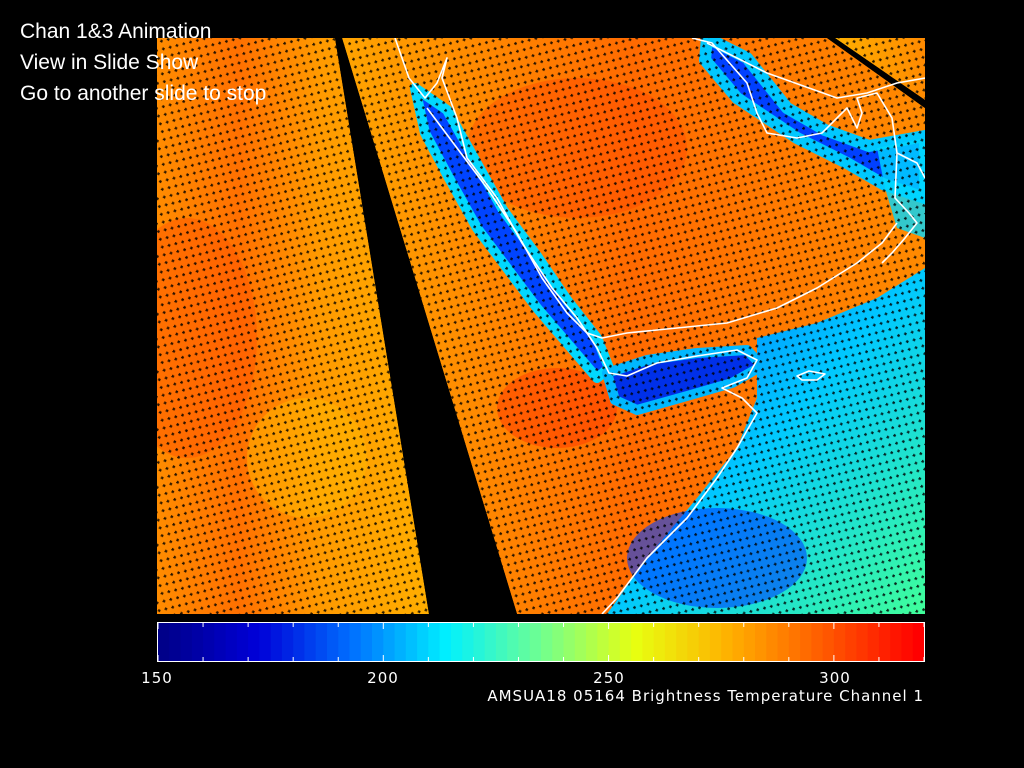  I want to click on colorbar-svg, so click(541, 642).